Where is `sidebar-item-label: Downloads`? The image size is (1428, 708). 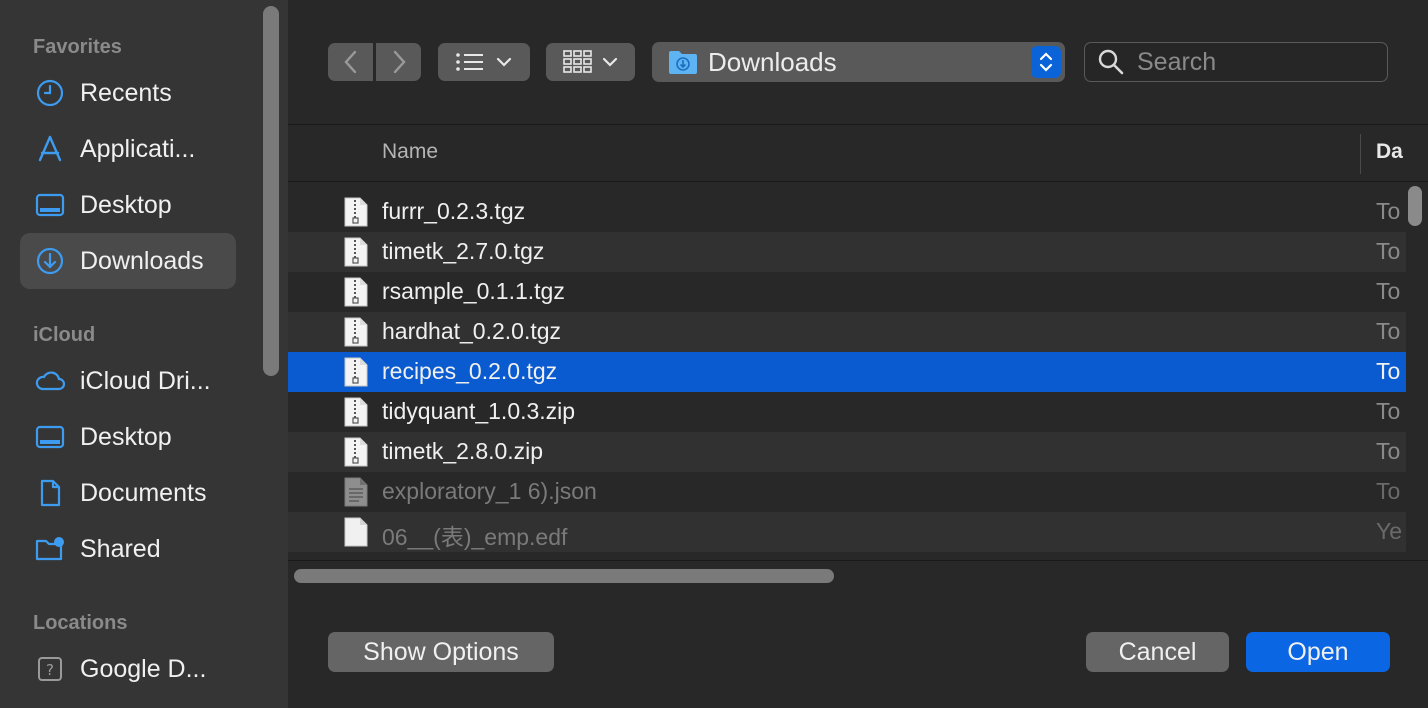 sidebar-item-label: Downloads is located at coordinates (142, 260).